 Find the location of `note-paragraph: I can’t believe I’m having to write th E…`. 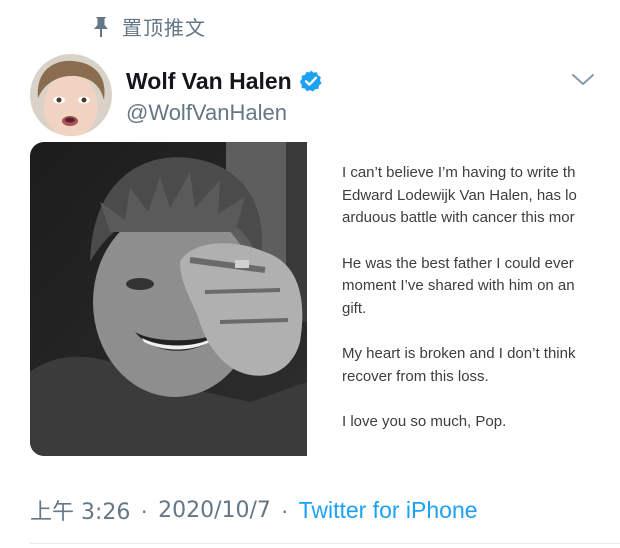

note-paragraph: I can’t believe I’m having to write th E… is located at coordinates (481, 196).